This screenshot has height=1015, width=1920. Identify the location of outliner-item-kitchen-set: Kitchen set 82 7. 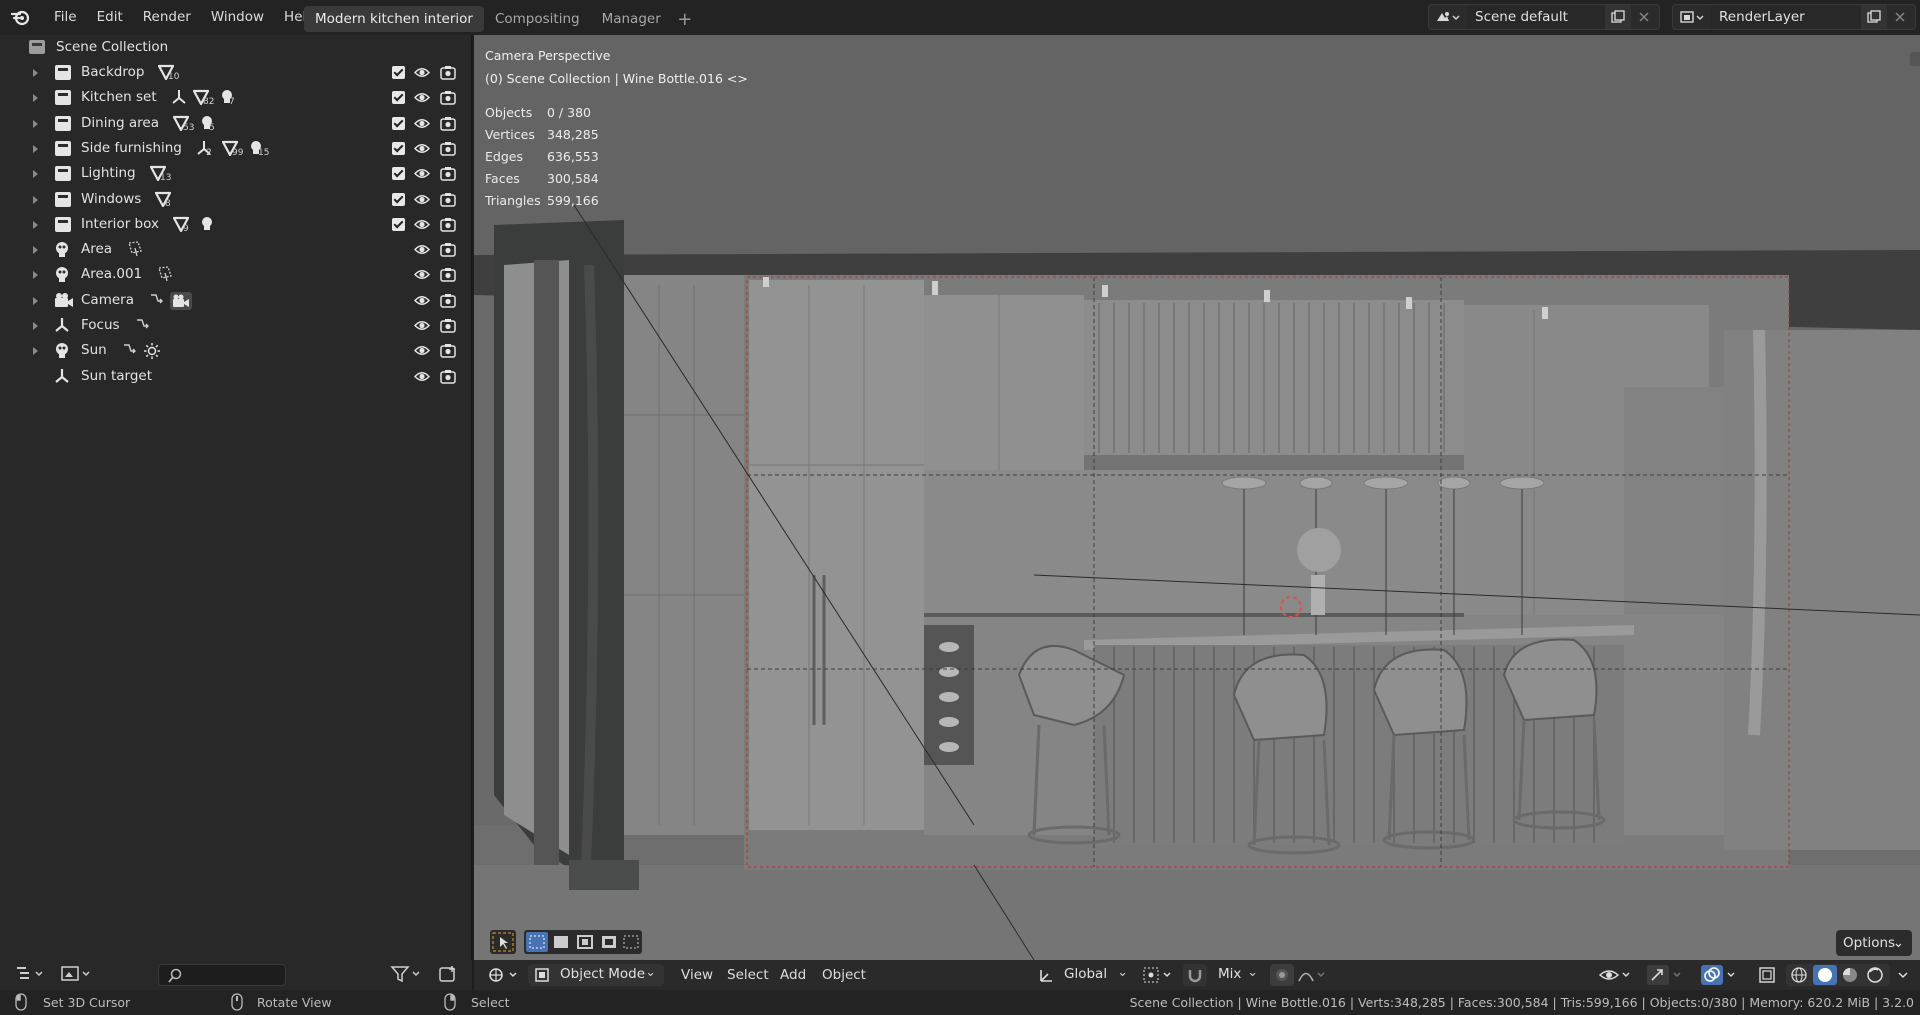
(236, 97).